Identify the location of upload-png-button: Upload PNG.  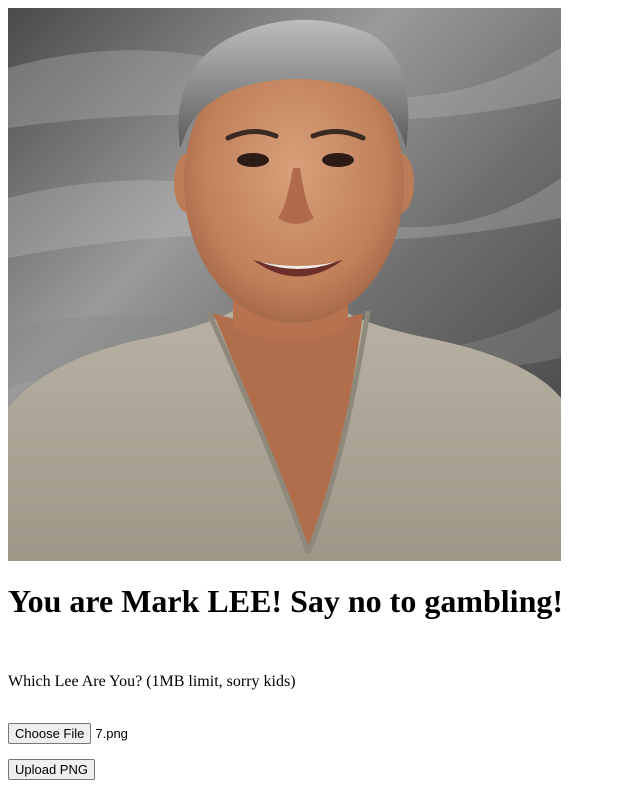
(51, 769).